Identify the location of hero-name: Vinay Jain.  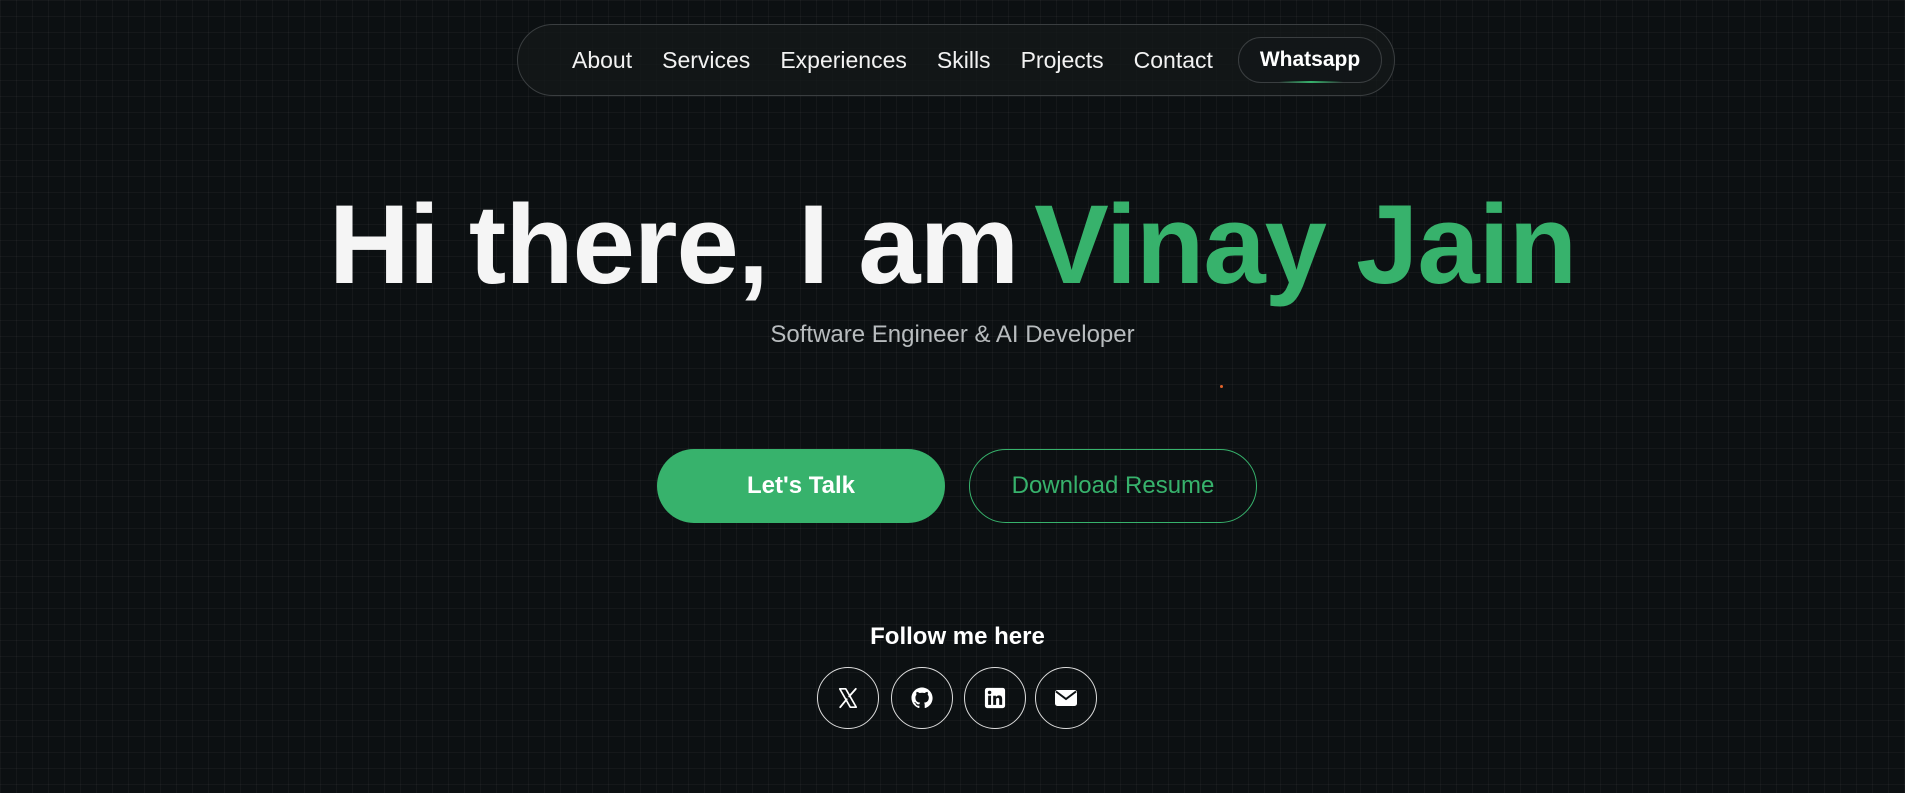
(1305, 244).